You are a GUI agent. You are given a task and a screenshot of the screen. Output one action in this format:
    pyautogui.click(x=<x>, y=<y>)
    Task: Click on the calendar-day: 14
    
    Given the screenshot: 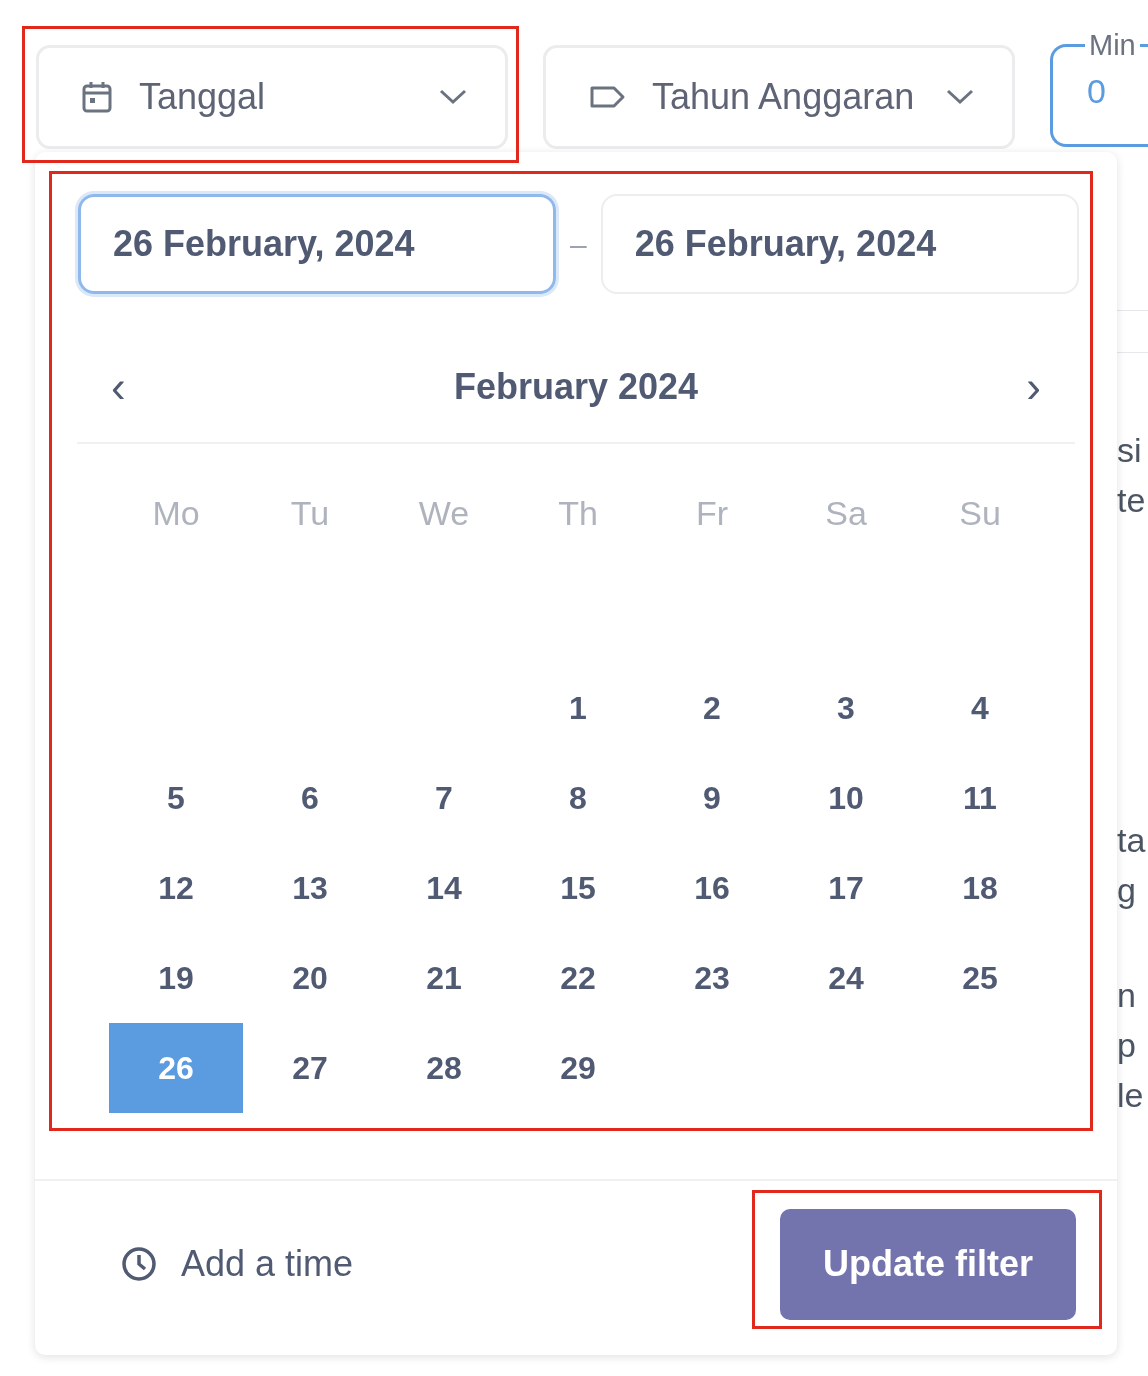 What is the action you would take?
    pyautogui.click(x=444, y=888)
    